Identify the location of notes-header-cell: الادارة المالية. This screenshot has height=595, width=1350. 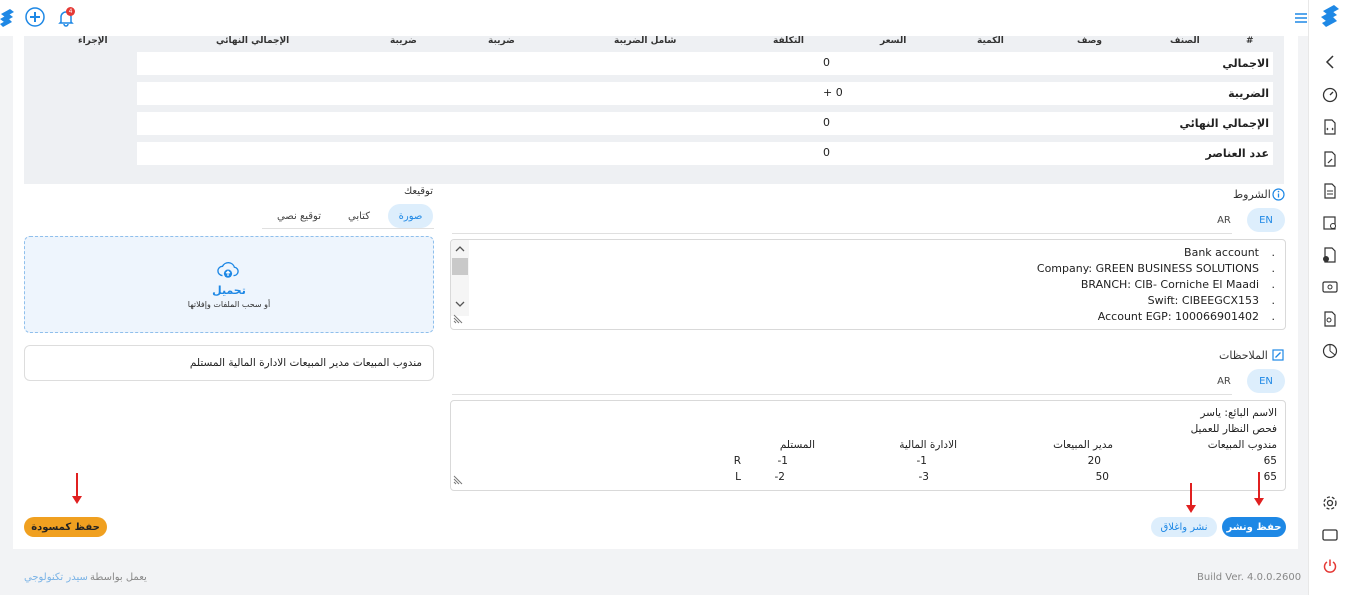
(928, 445).